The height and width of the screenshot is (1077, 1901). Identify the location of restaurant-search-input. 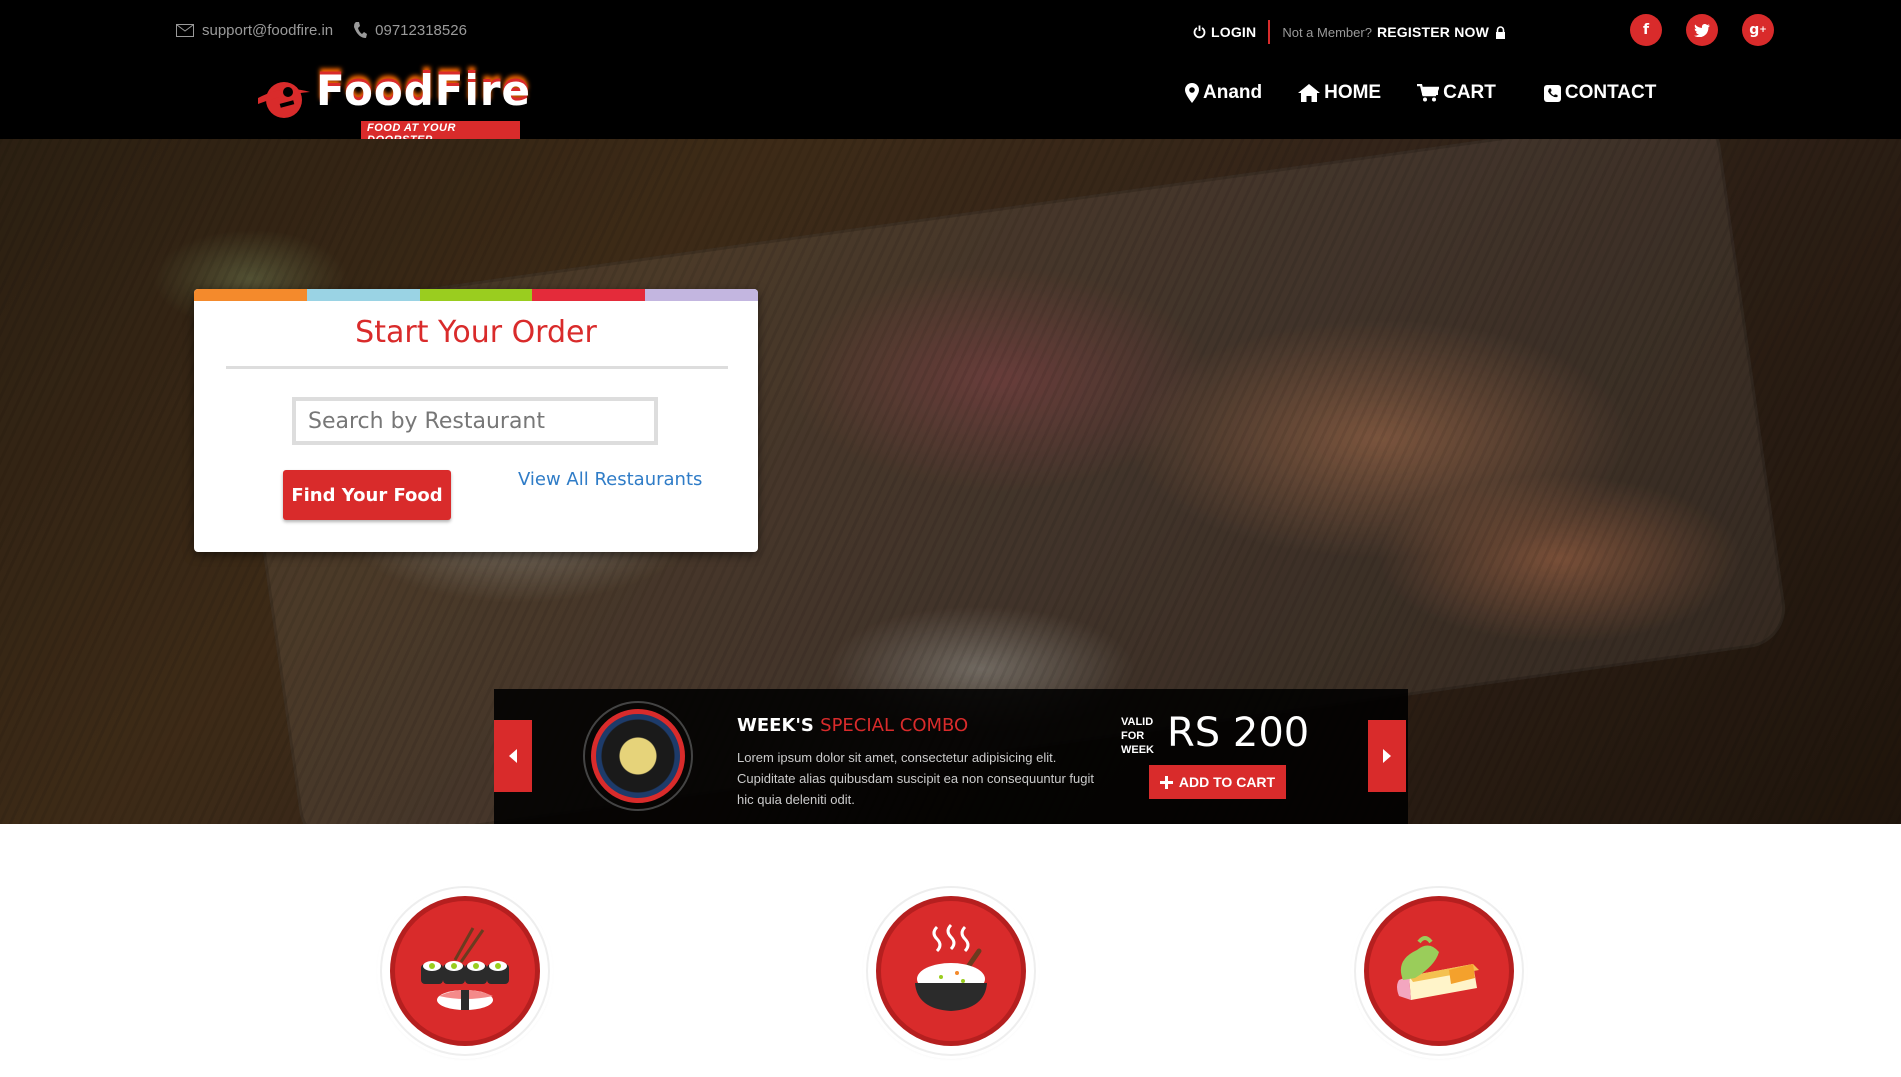
(475, 421).